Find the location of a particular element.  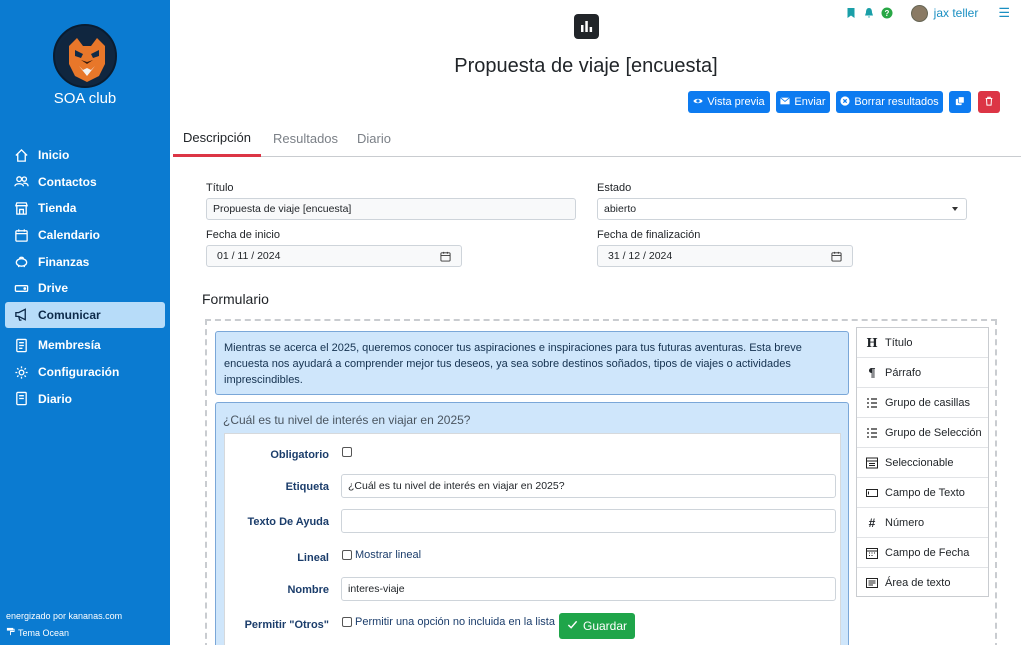

send-button: Enviar is located at coordinates (803, 102).